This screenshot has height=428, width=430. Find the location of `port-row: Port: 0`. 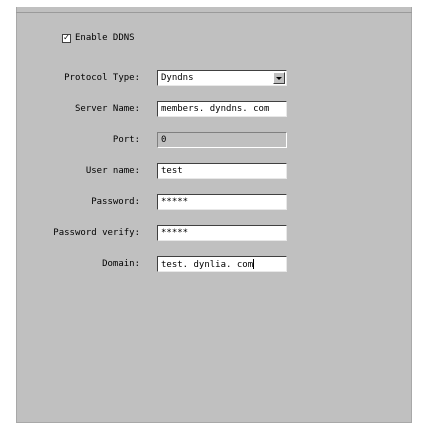

port-row: Port: 0 is located at coordinates (215, 140).